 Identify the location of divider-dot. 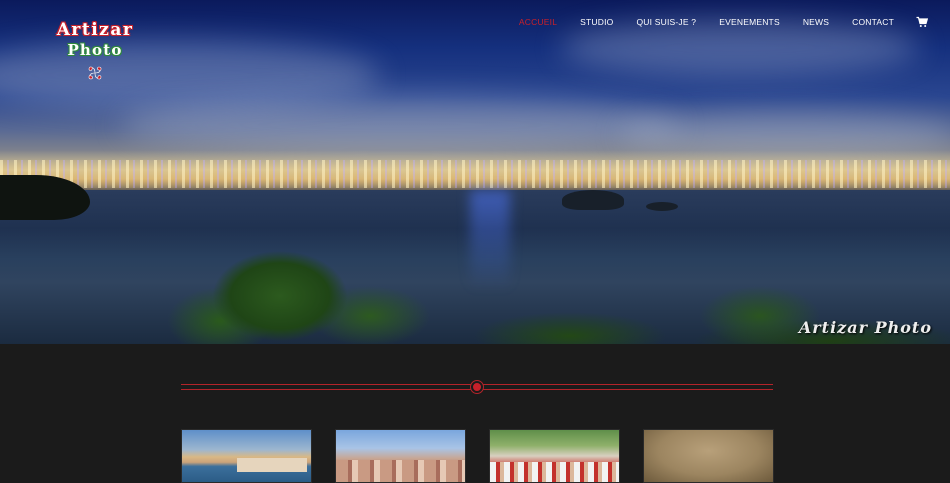
(477, 387).